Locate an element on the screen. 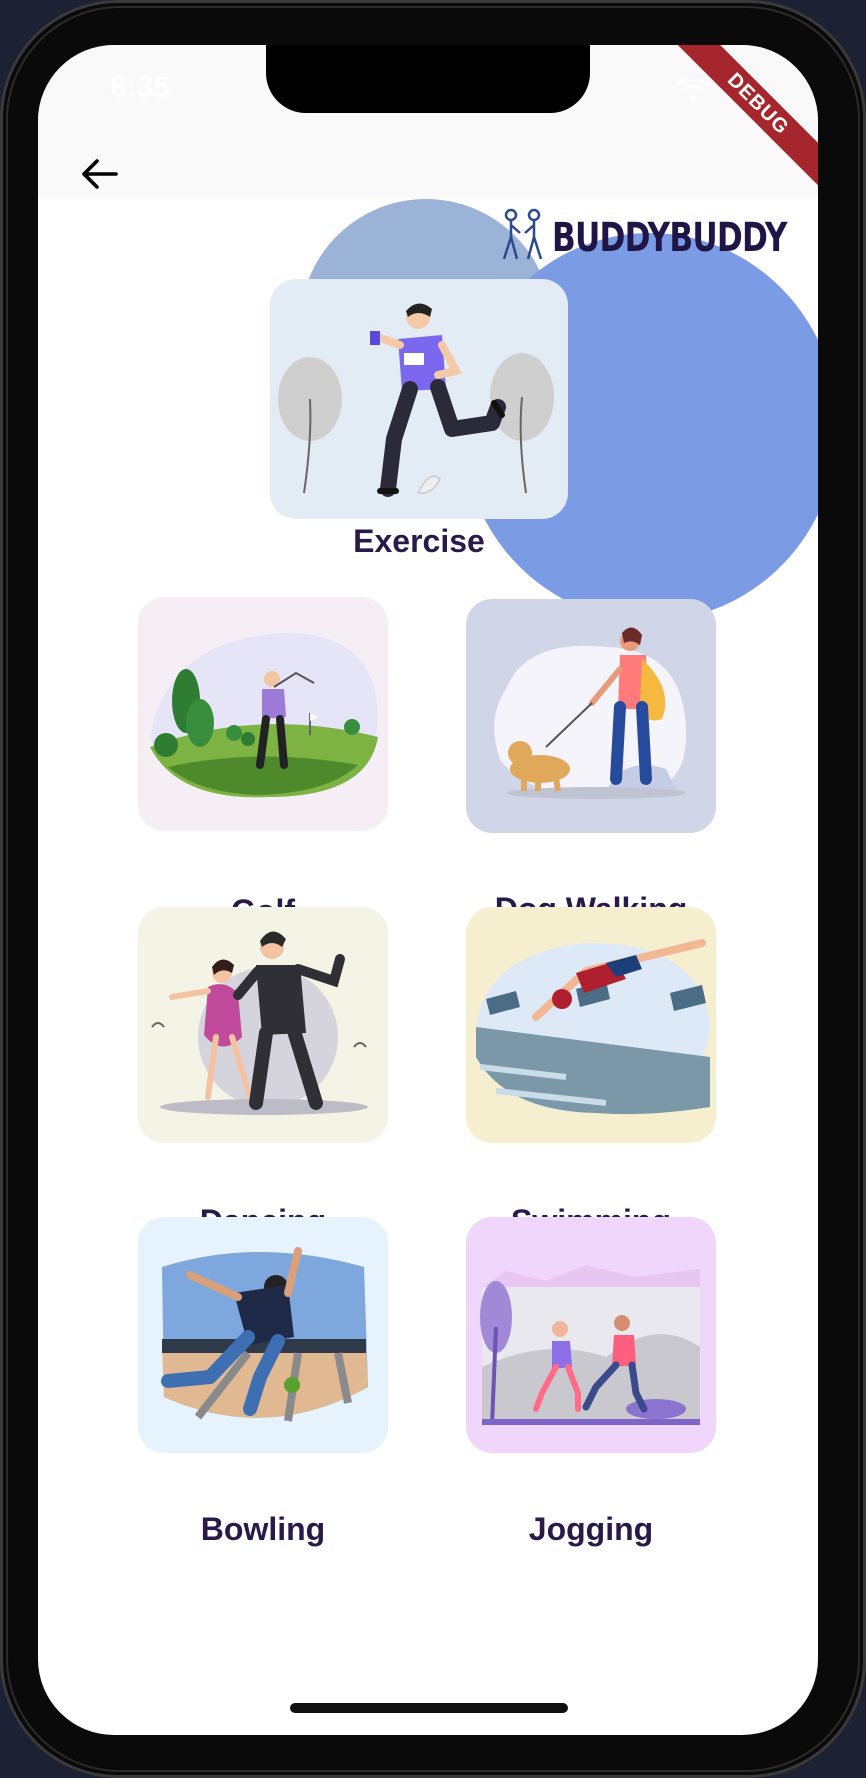  status-time: 6:35 is located at coordinates (140, 87).